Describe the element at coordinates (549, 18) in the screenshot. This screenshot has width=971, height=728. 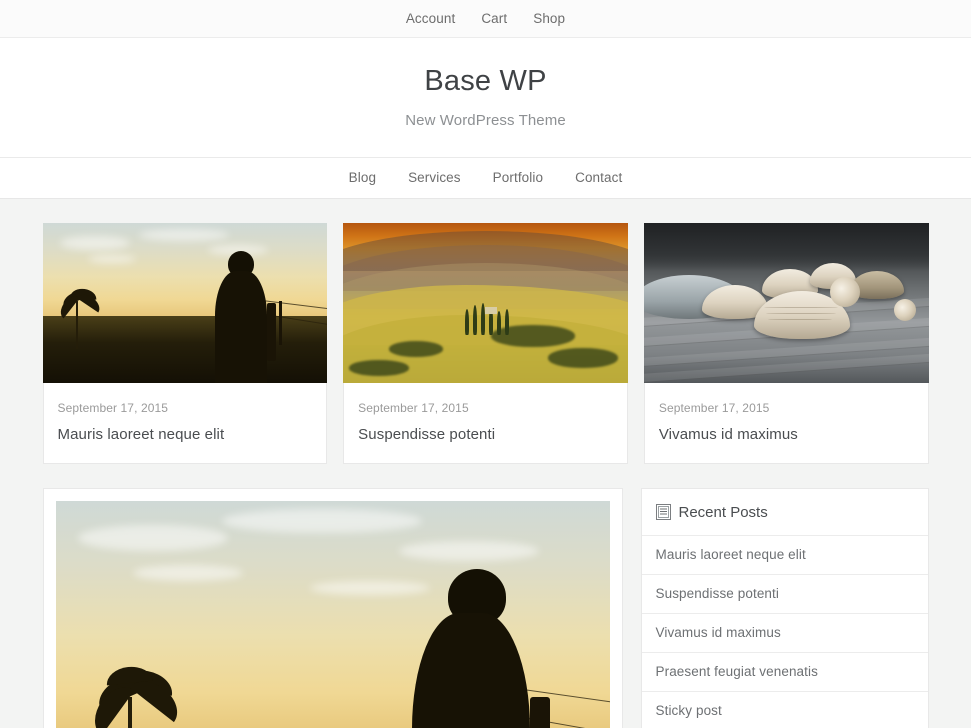
I see `topbar-link-shop: Shop` at that location.